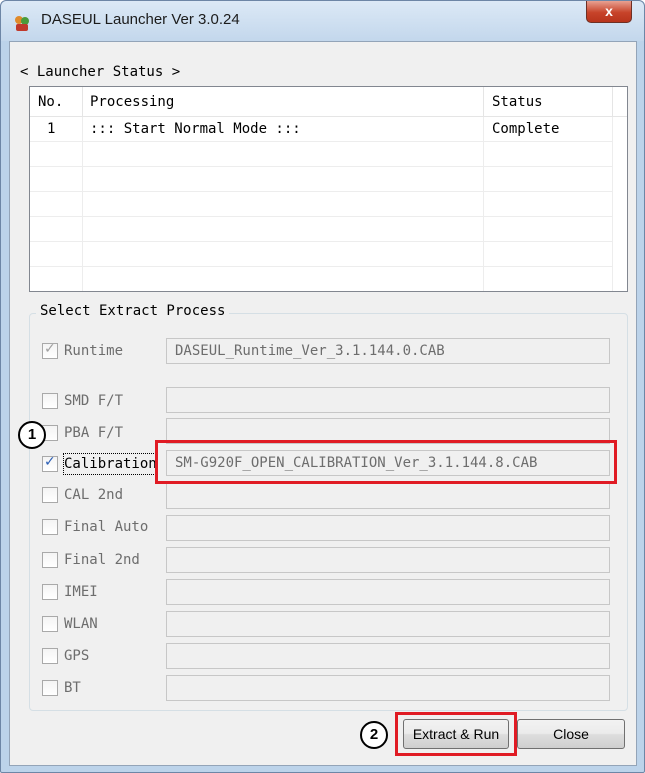 The image size is (645, 773). I want to click on bt-file-field, so click(388, 688).